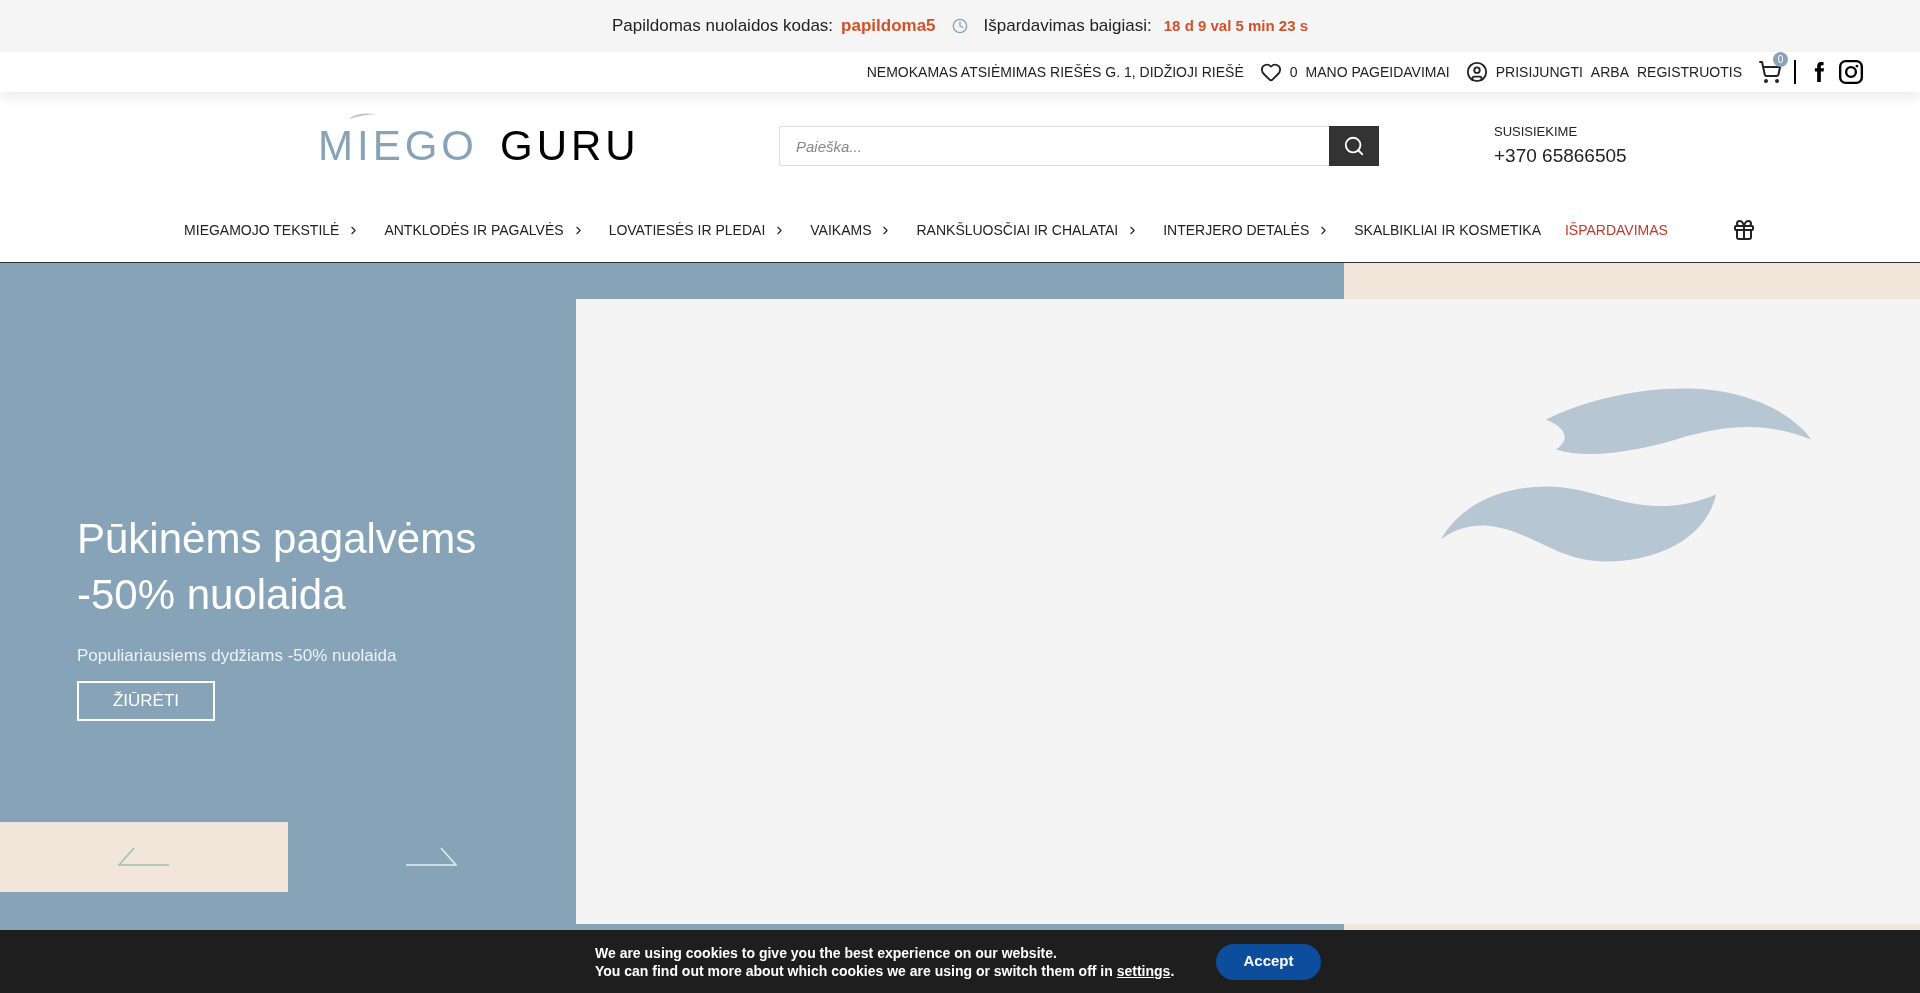 The height and width of the screenshot is (993, 1920). What do you see at coordinates (1851, 72) in the screenshot?
I see `instagram-icon` at bounding box center [1851, 72].